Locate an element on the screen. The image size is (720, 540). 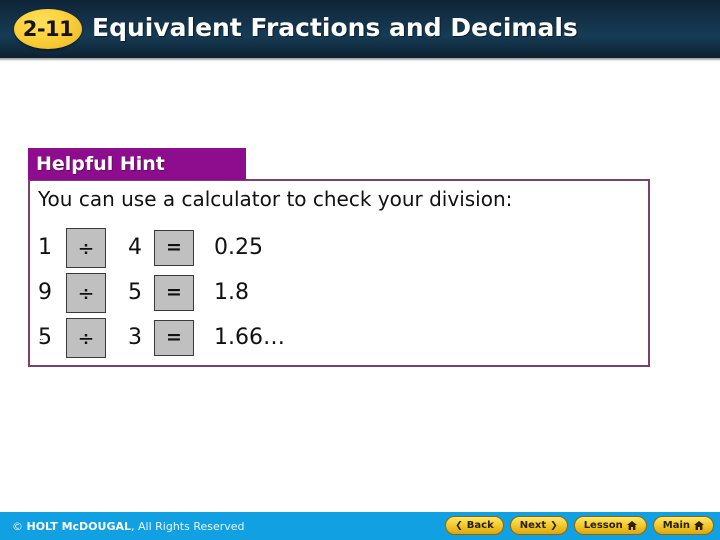
helpful-hint-title-label: Helpful Hint is located at coordinates (100, 163).